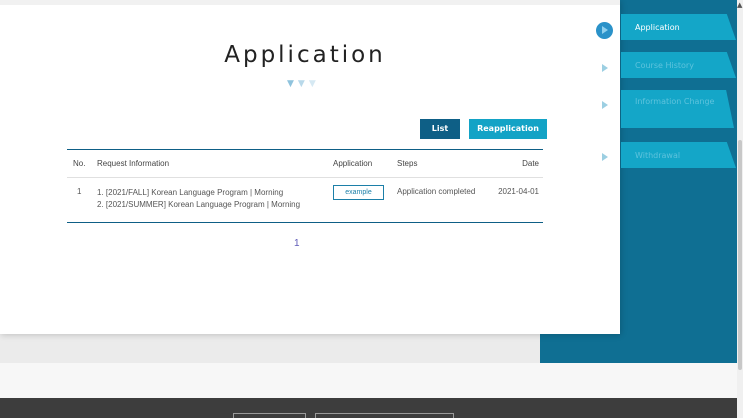 The image size is (743, 418). Describe the element at coordinates (133, 163) in the screenshot. I see `header-request-information: Request Information` at that location.